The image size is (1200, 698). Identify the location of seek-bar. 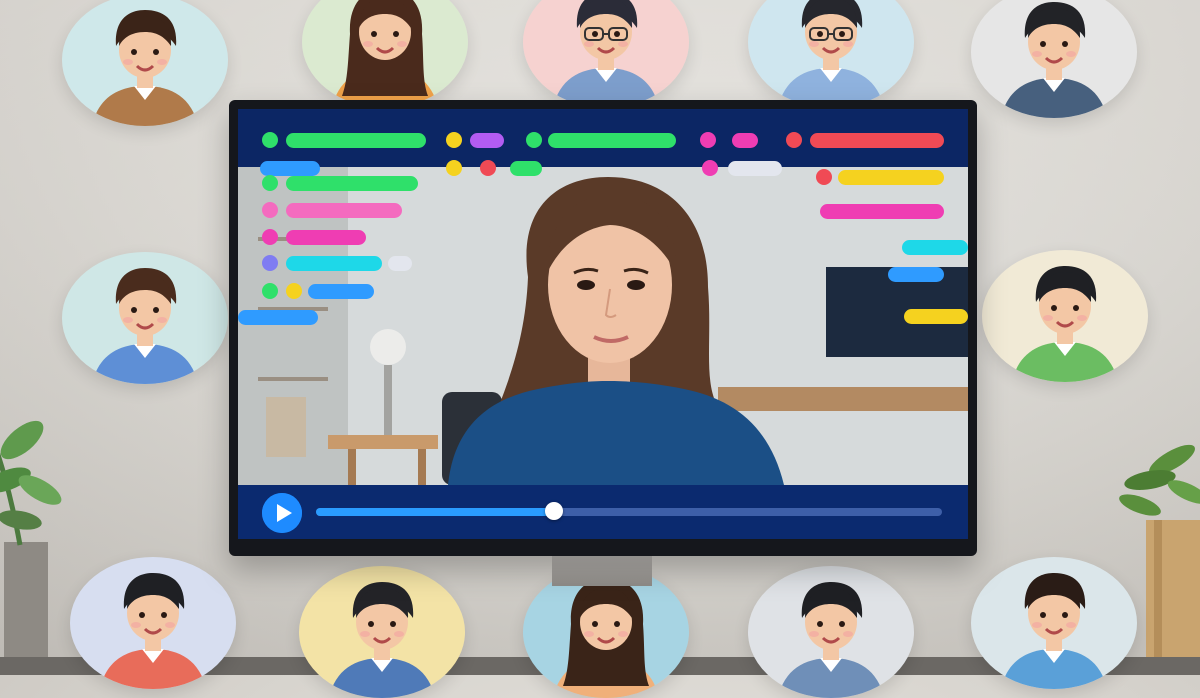
(629, 511).